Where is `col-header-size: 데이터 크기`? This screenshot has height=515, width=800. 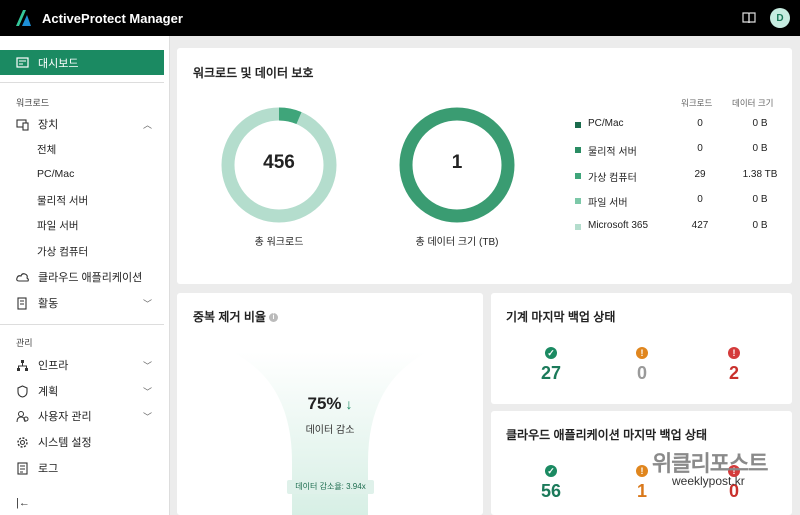 col-header-size: 데이터 크기 is located at coordinates (753, 103).